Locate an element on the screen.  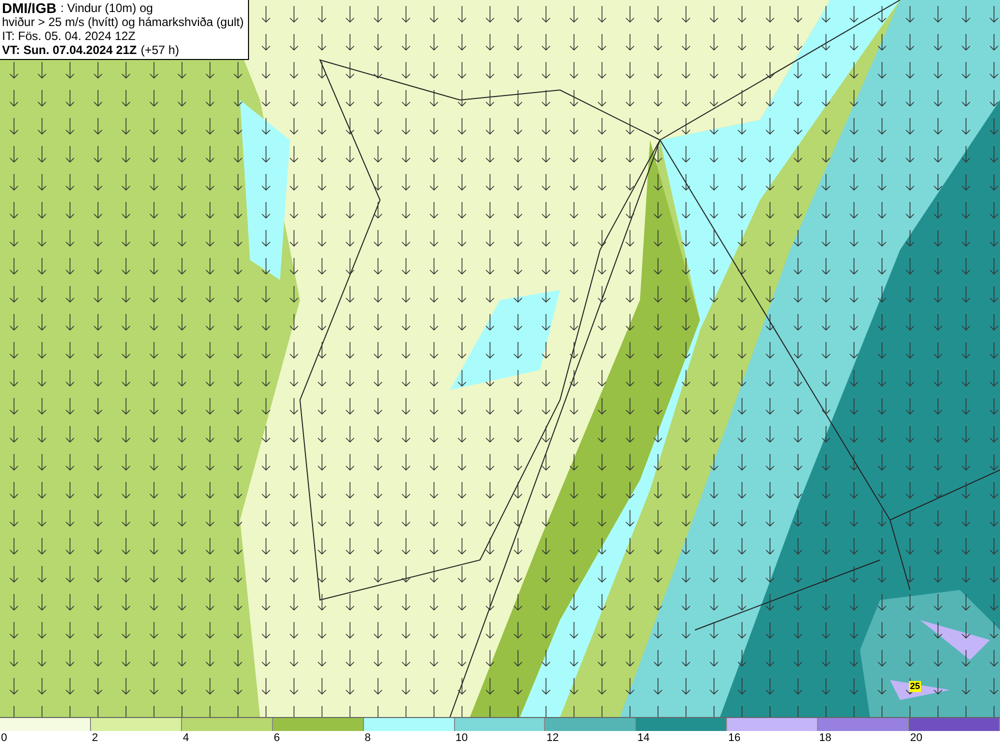
map-title: : Vindur (10m) og is located at coordinates (106, 8).